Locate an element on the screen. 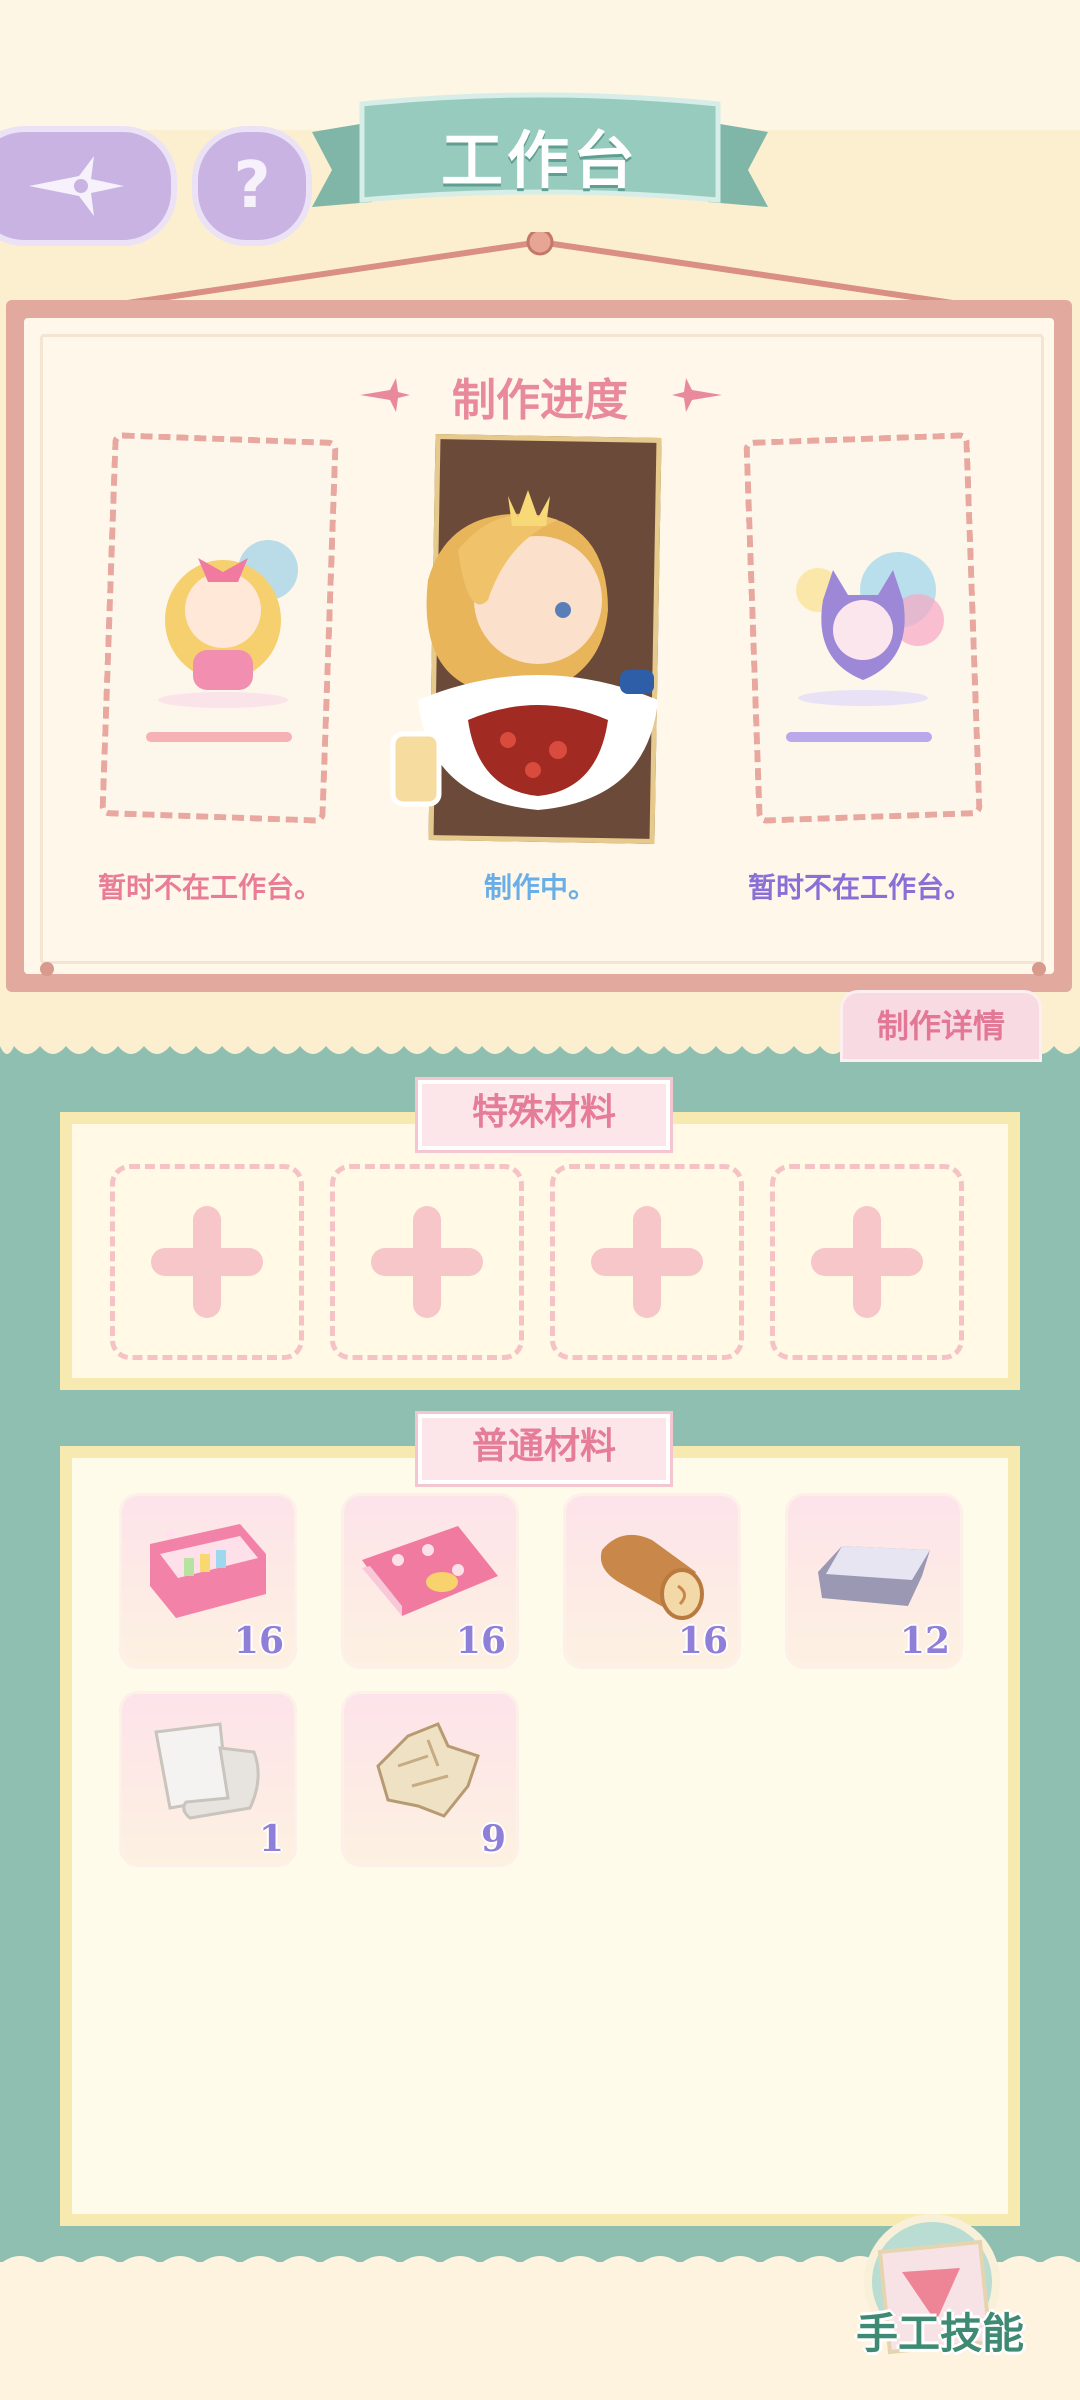 The image size is (1080, 2400). help-icon: ? is located at coordinates (252, 186).